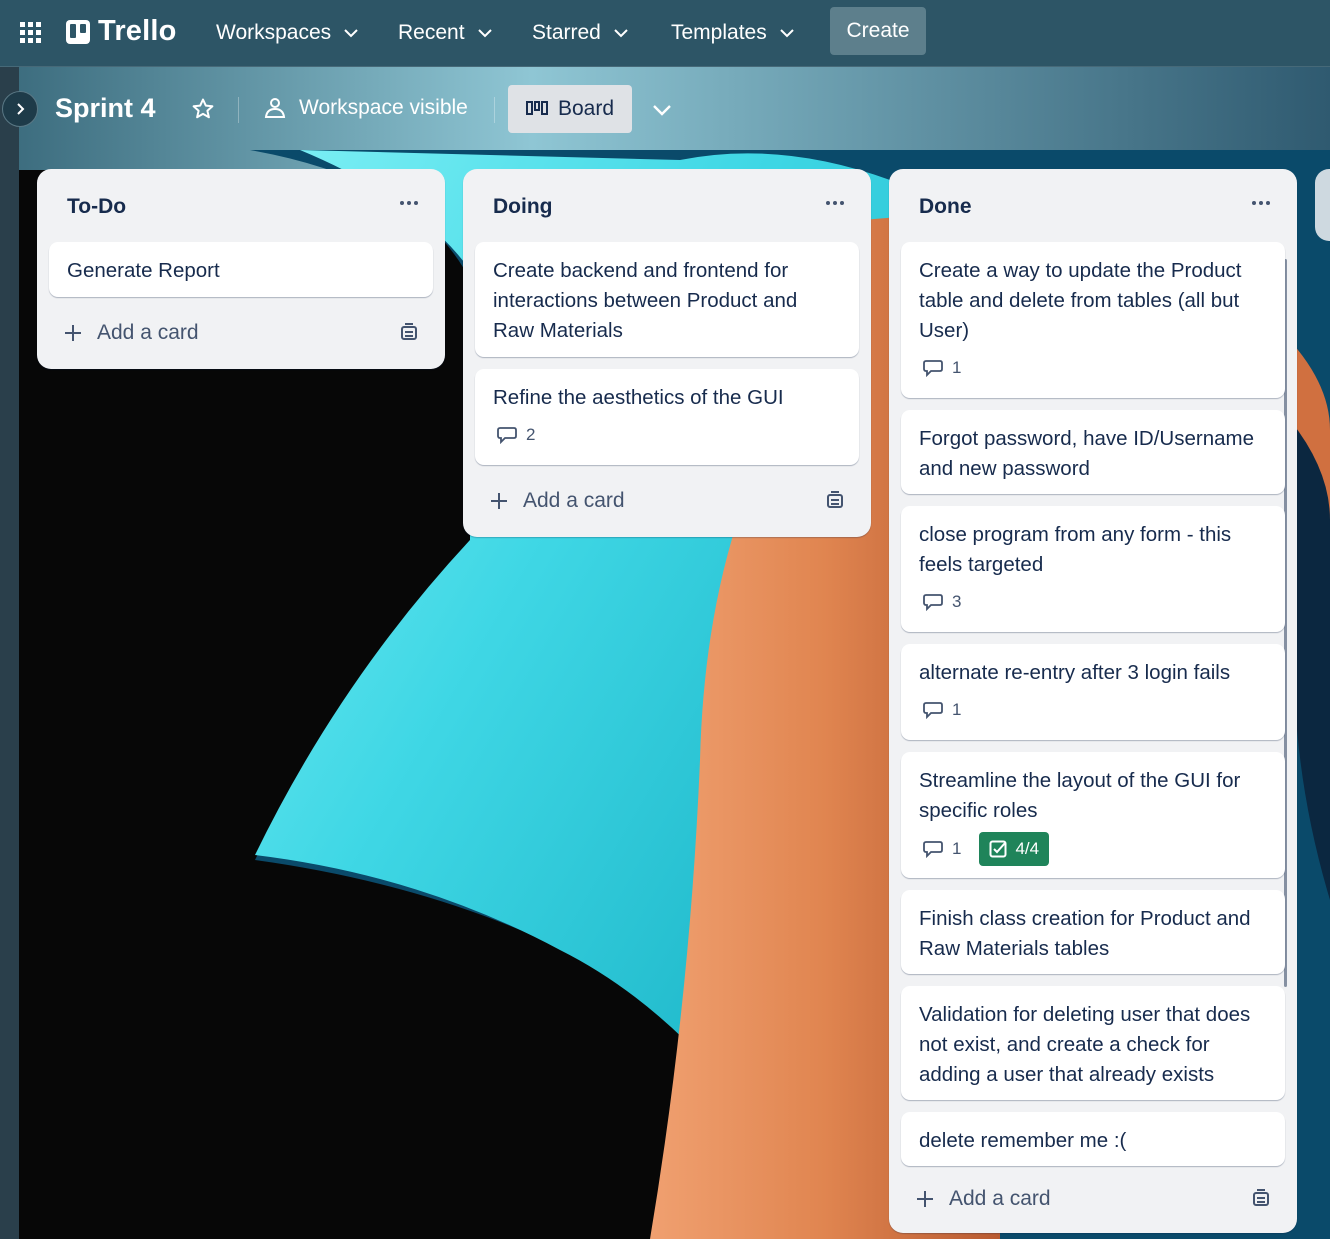 The height and width of the screenshot is (1239, 1330). I want to click on card-badges: 3, so click(942, 602).